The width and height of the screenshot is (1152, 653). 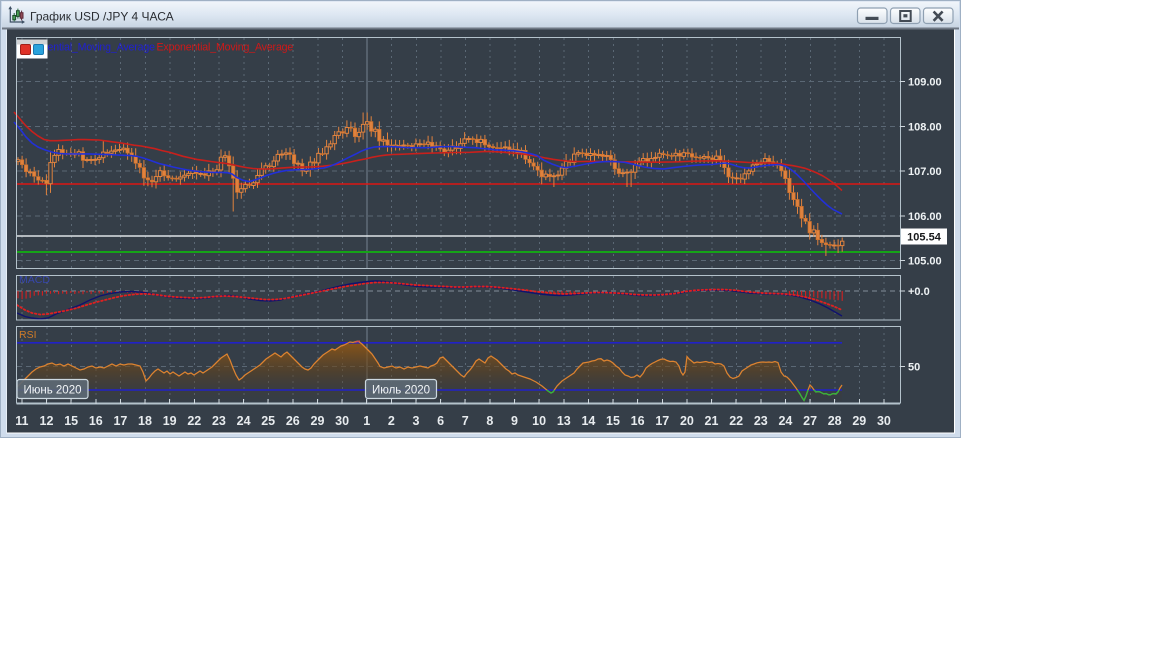 I want to click on svg-text: 28, so click(x=835, y=421).